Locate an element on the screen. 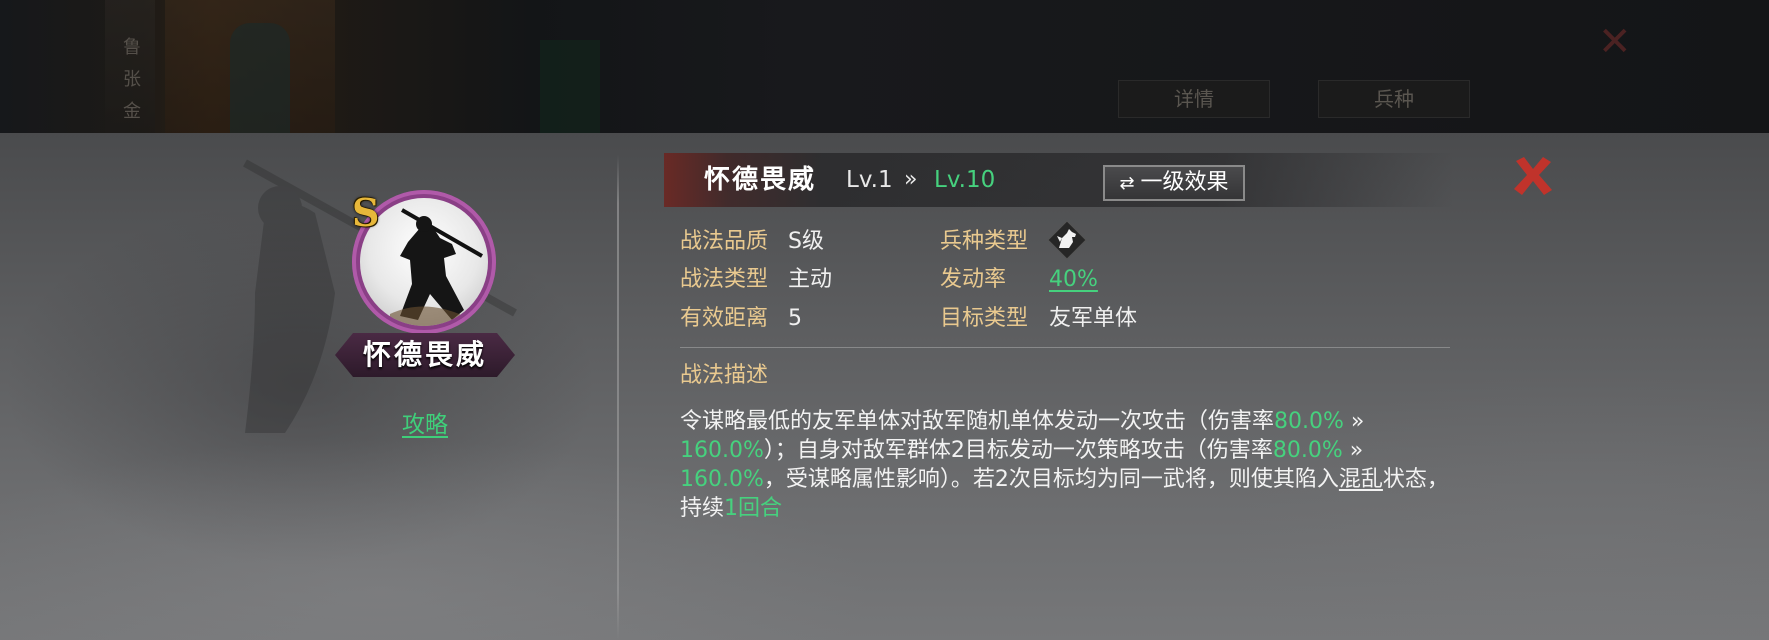  skill-name-plate: 怀德畏威 is located at coordinates (425, 355).